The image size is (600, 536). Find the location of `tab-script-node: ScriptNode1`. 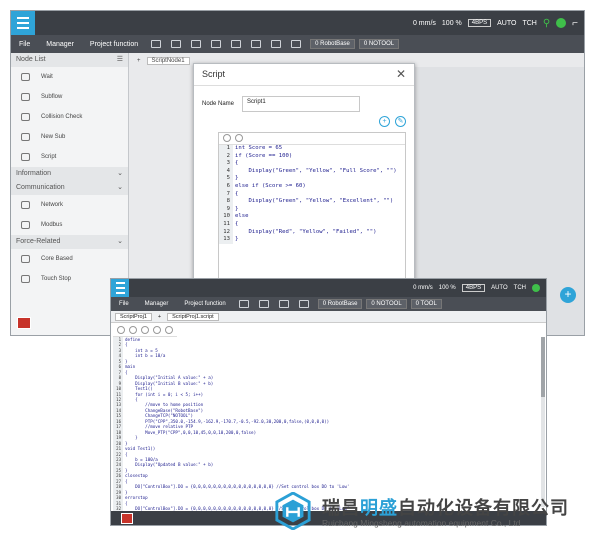

tab-script-node: ScriptNode1 is located at coordinates (168, 61).